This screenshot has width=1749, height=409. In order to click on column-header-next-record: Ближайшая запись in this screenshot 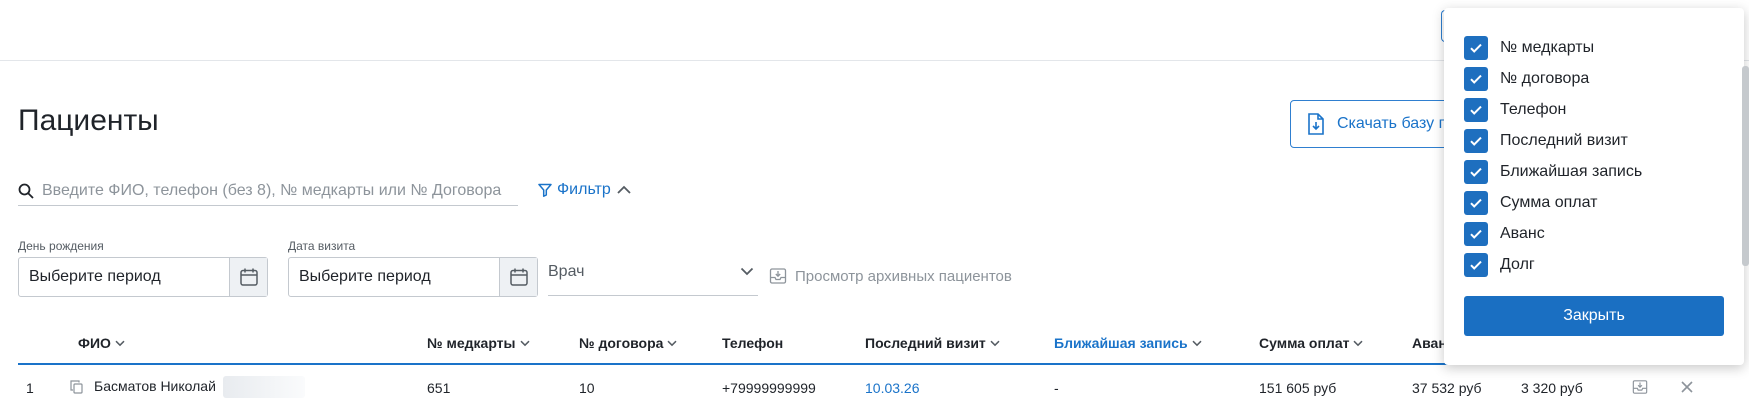, I will do `click(1128, 343)`.